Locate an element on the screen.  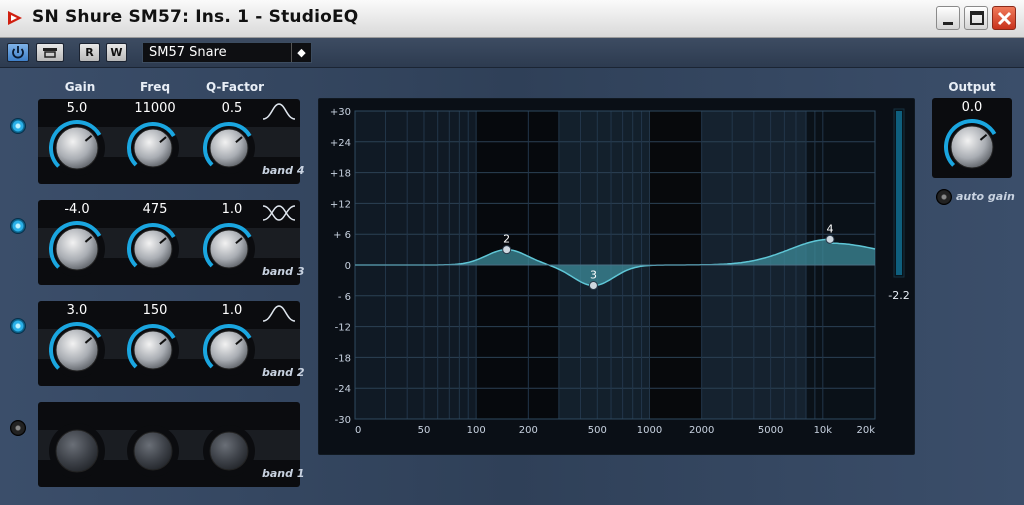
band-2-handle is located at coordinates (507, 250).